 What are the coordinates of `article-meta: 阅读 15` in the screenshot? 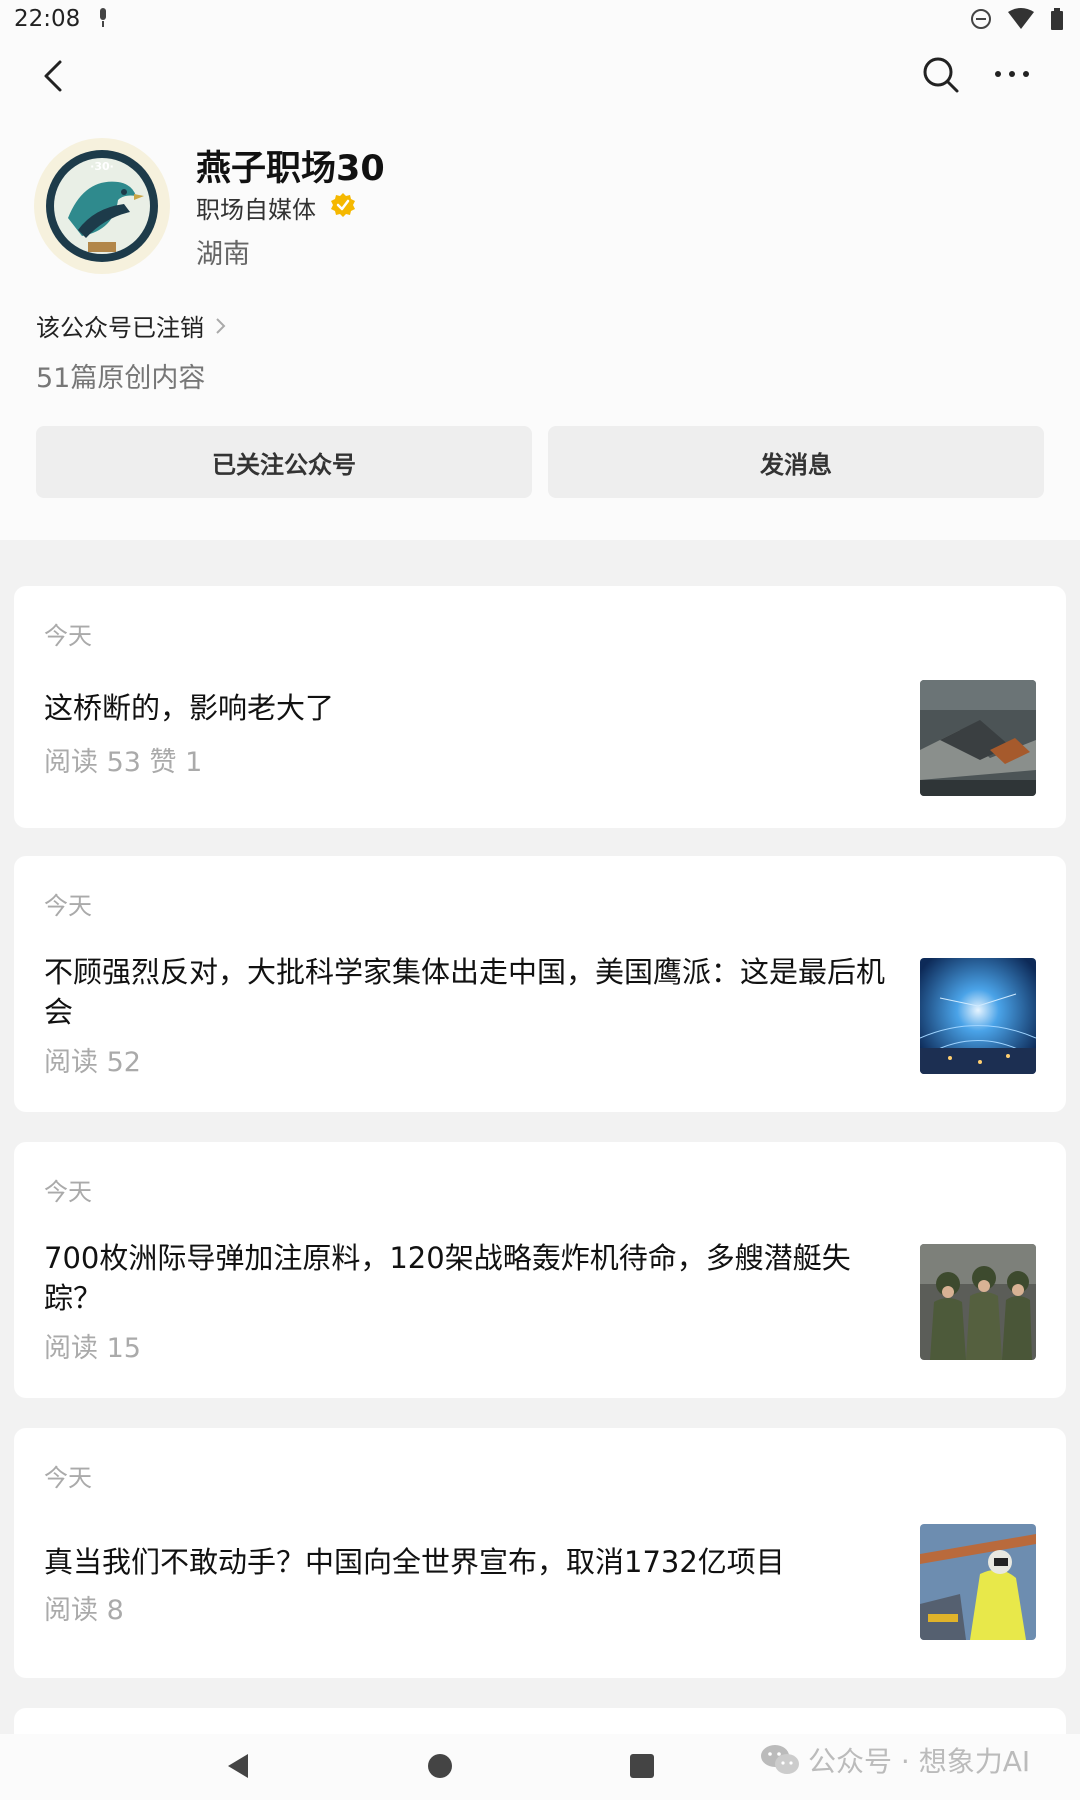 It's located at (92, 1348).